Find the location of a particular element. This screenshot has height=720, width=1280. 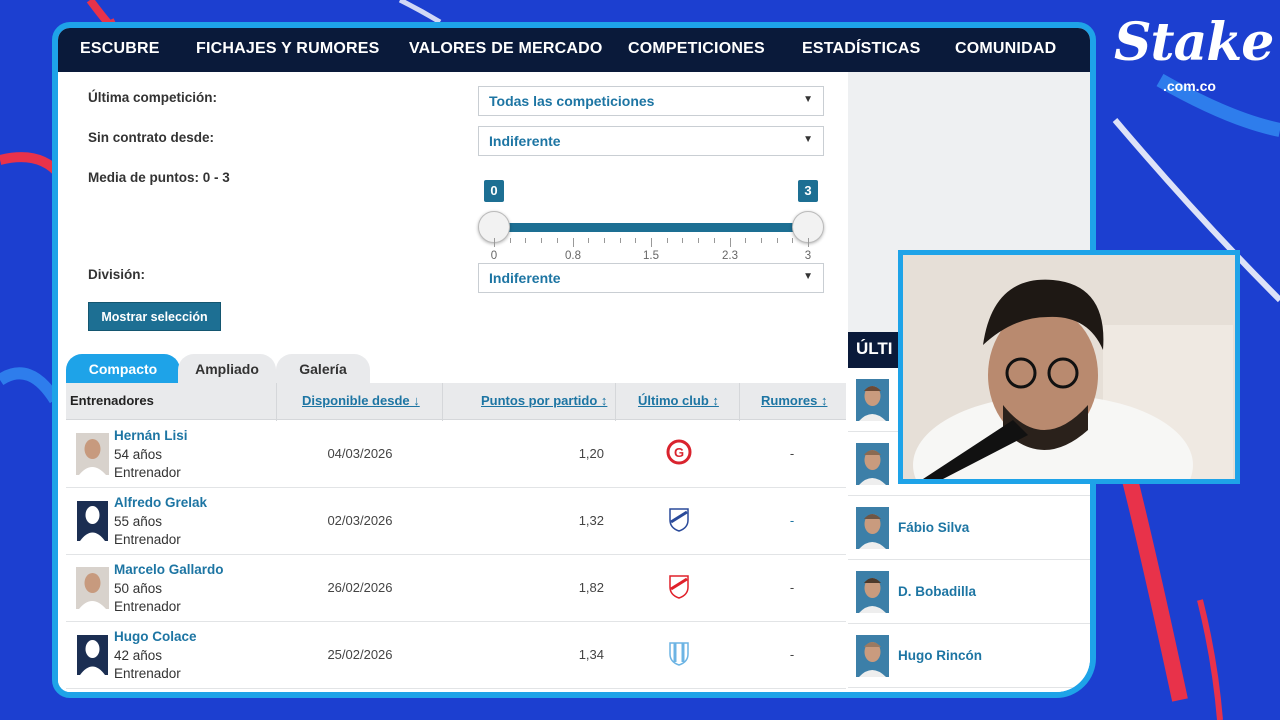

svg-text: G is located at coordinates (679, 452).